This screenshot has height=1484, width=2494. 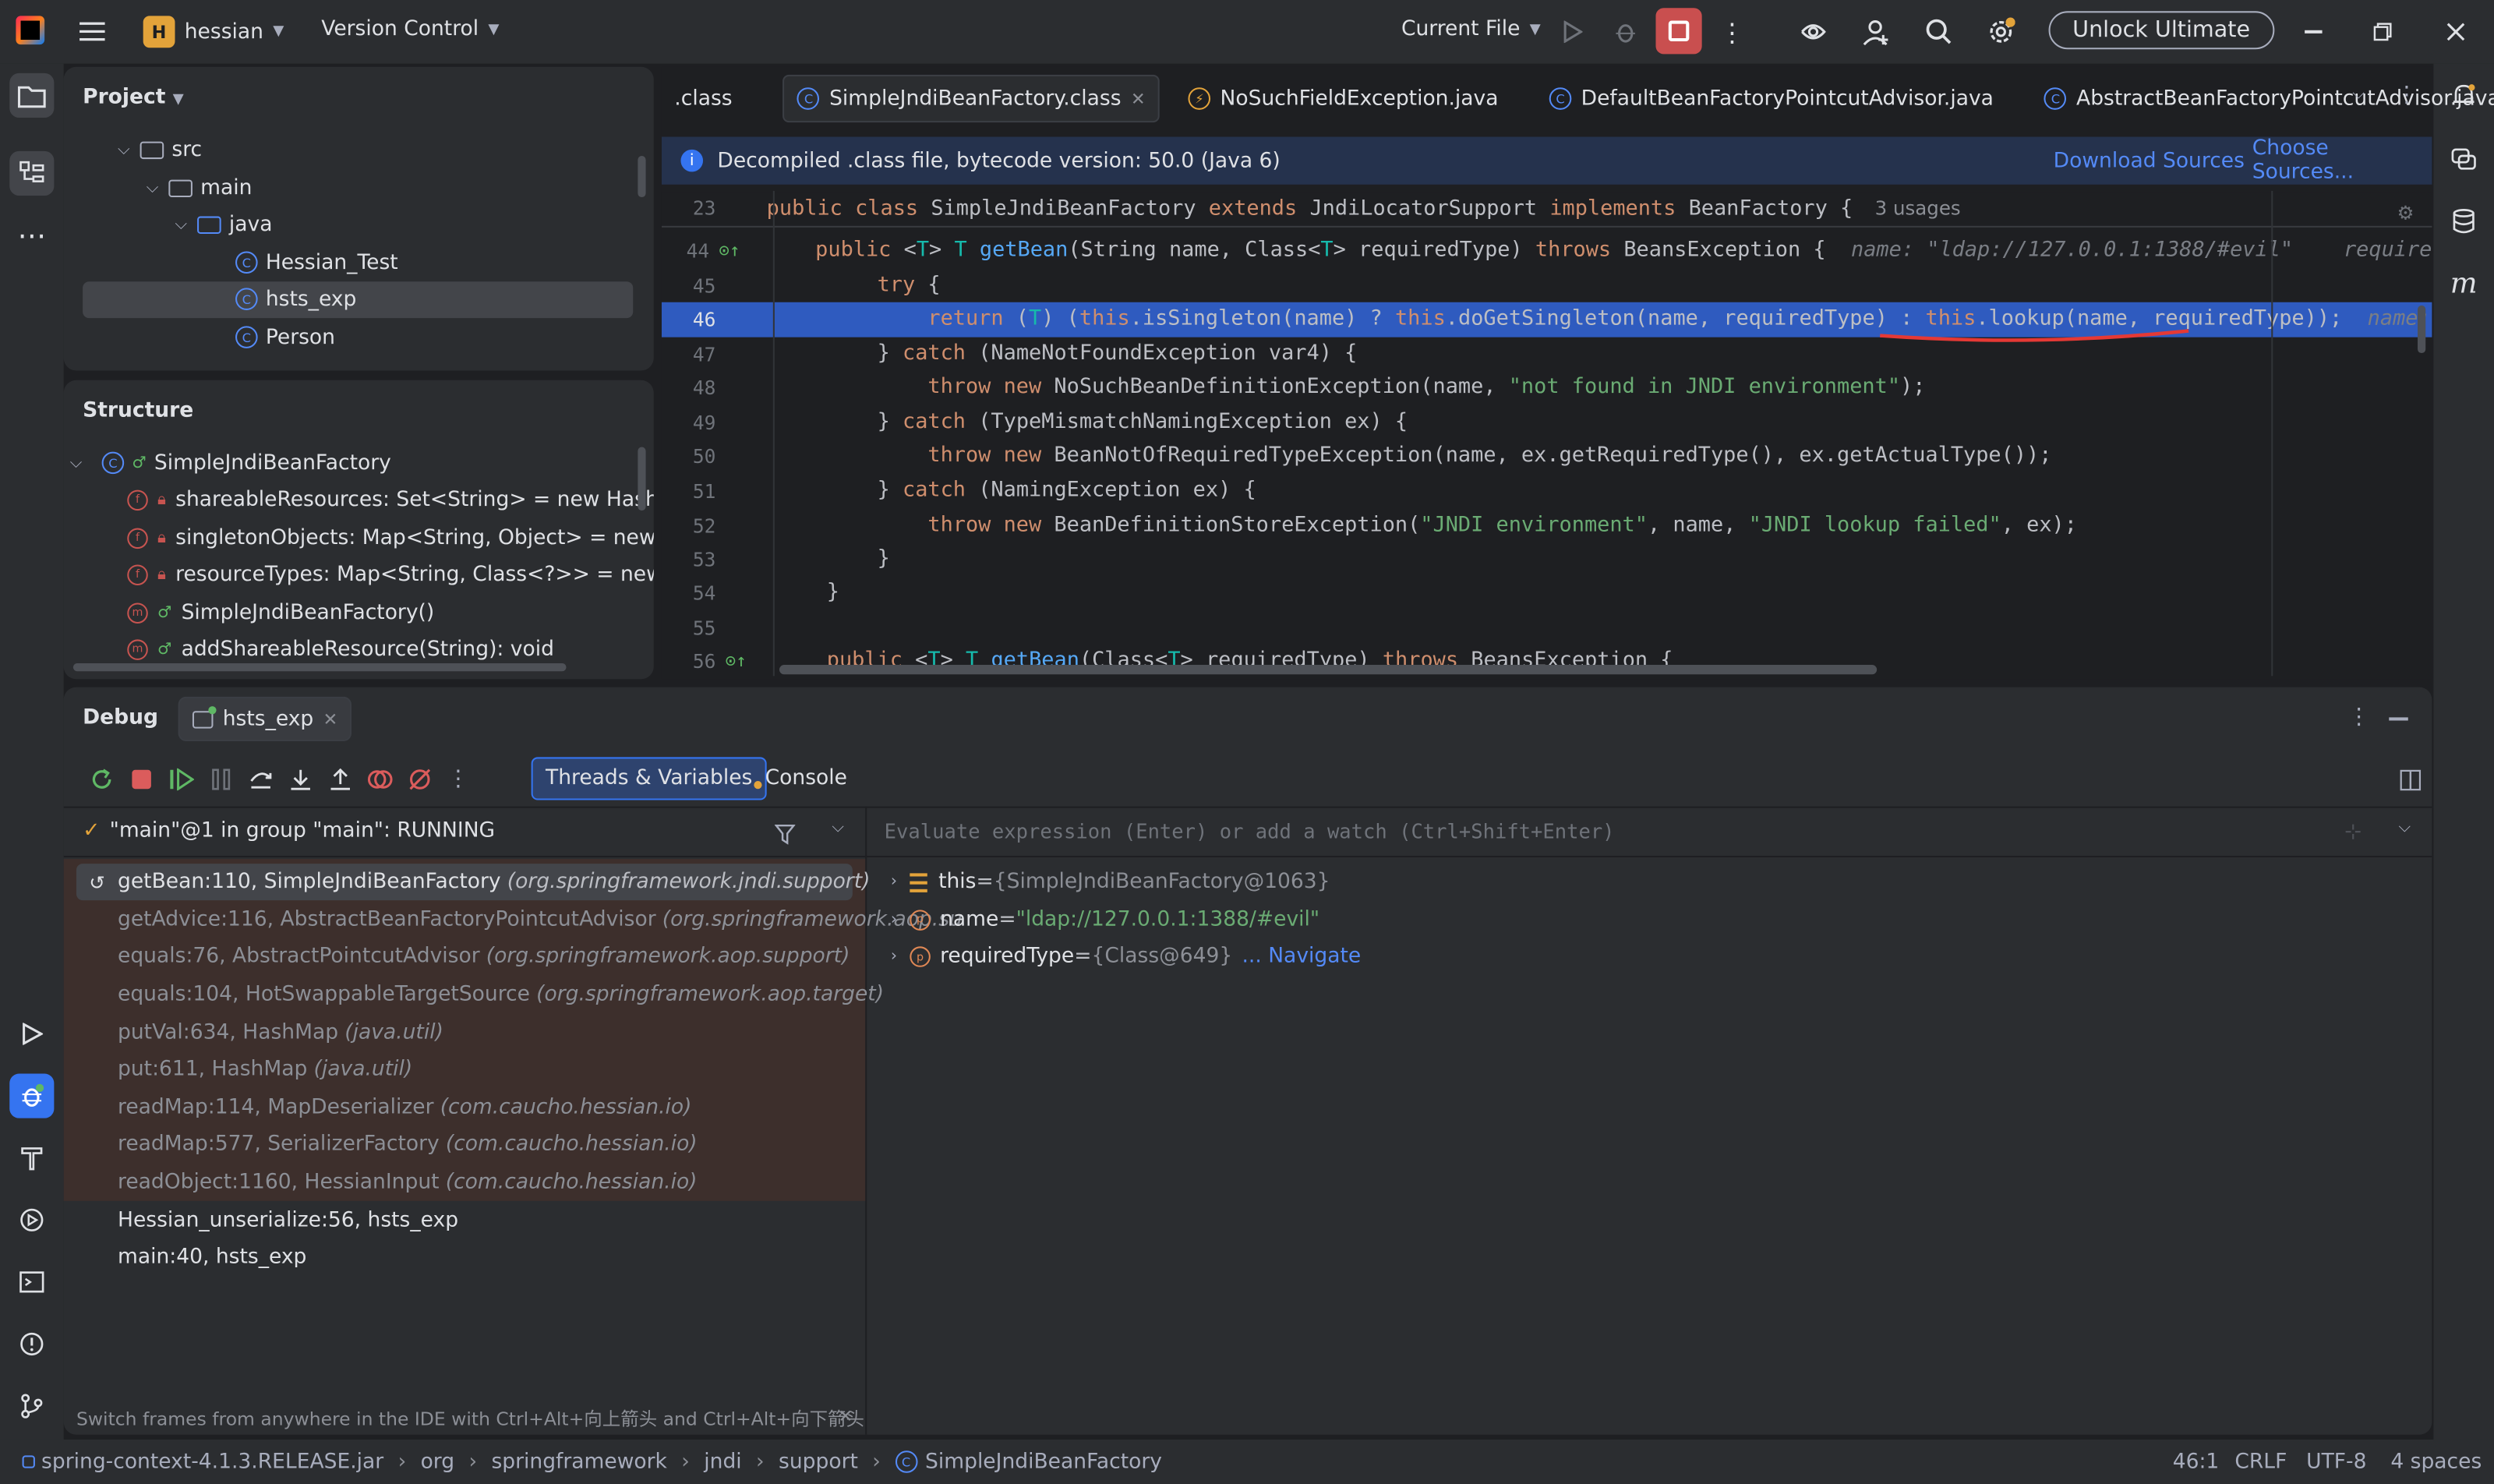 I want to click on structure-icon, so click(x=32, y=173).